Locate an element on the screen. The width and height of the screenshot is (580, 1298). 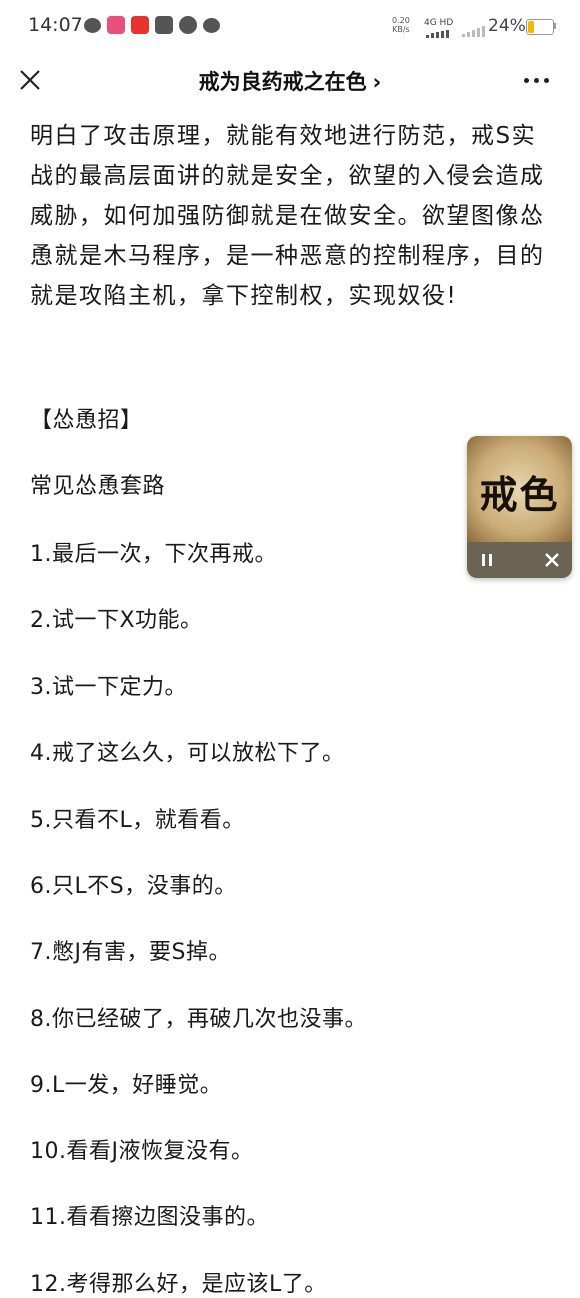
list-item: 6.只L不S，没事的。 is located at coordinates (133, 886).